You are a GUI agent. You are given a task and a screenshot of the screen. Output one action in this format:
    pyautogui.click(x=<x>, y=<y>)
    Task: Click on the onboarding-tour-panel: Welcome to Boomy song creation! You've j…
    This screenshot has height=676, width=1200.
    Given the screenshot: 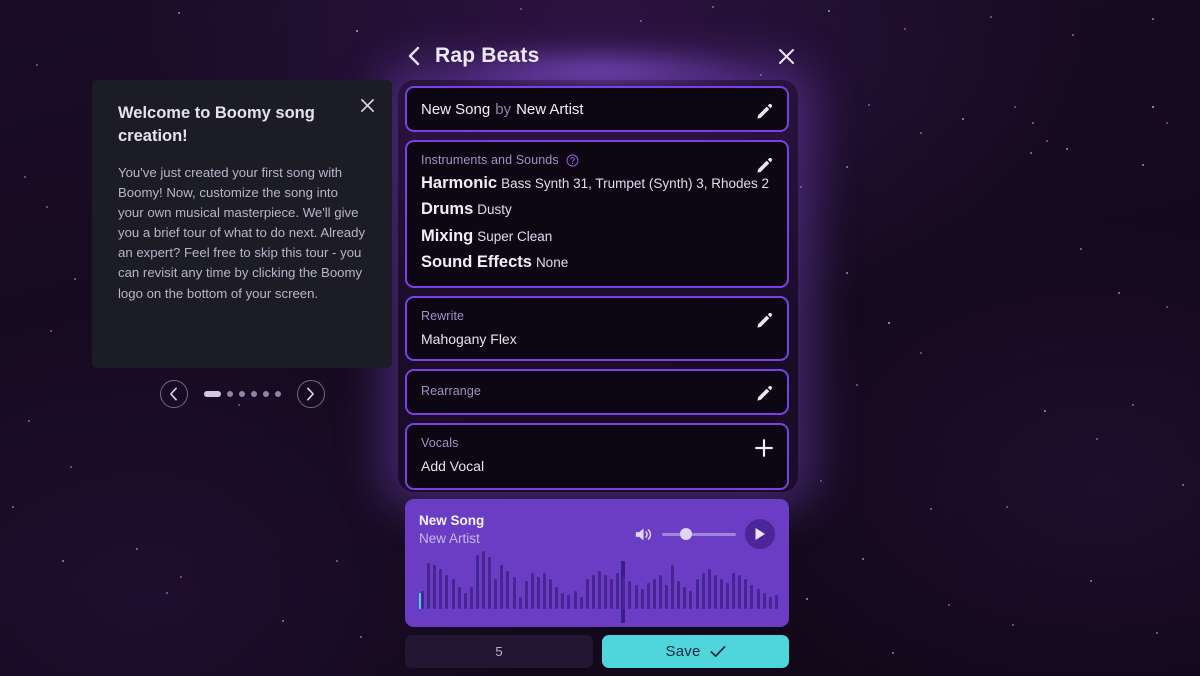 What is the action you would take?
    pyautogui.click(x=242, y=244)
    